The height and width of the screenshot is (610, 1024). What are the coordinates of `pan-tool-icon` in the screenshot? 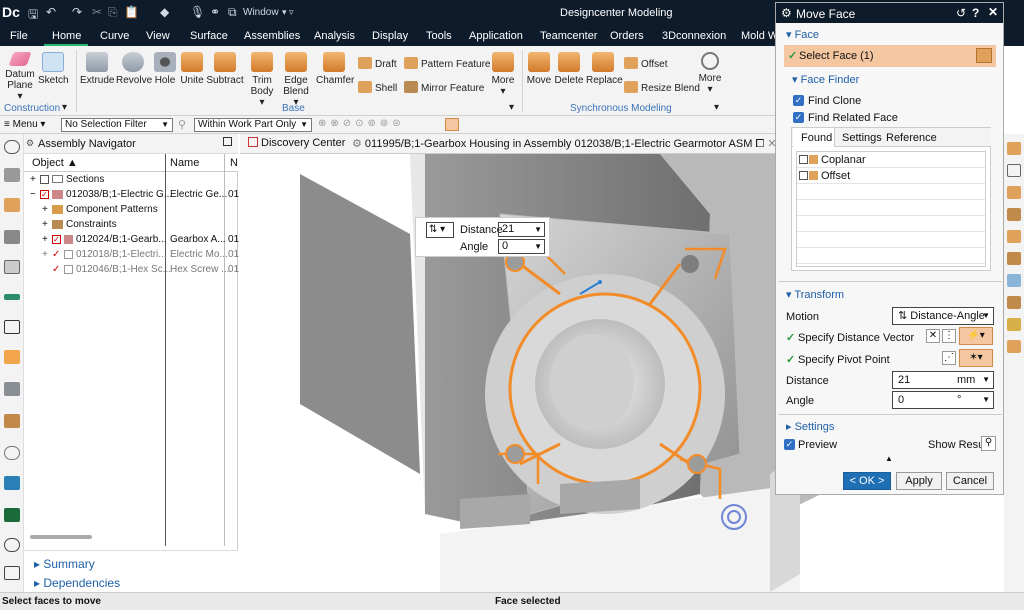 It's located at (1014, 346).